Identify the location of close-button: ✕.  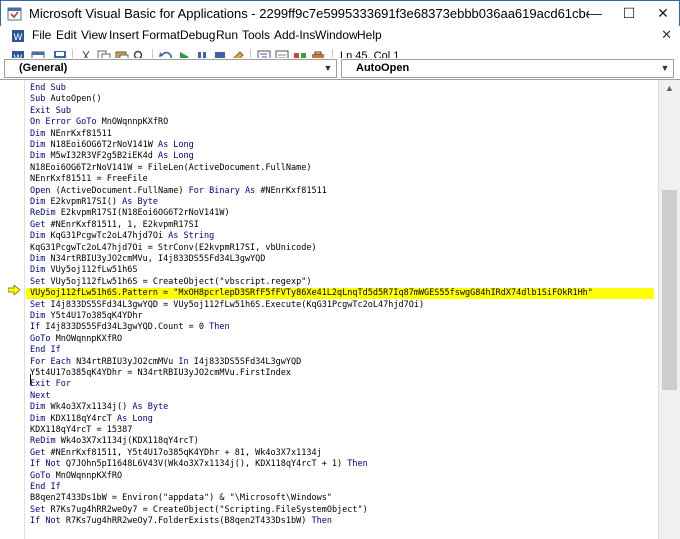
(663, 14).